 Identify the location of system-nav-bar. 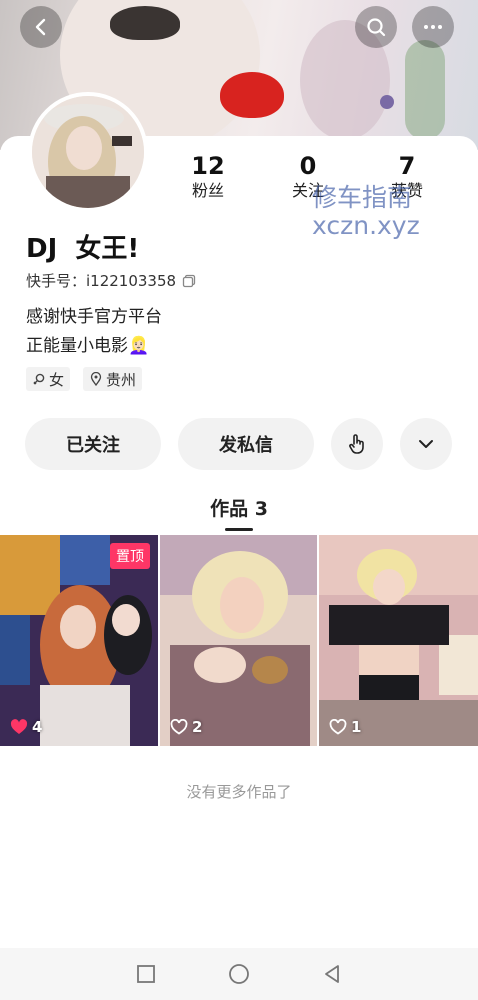
(239, 974).